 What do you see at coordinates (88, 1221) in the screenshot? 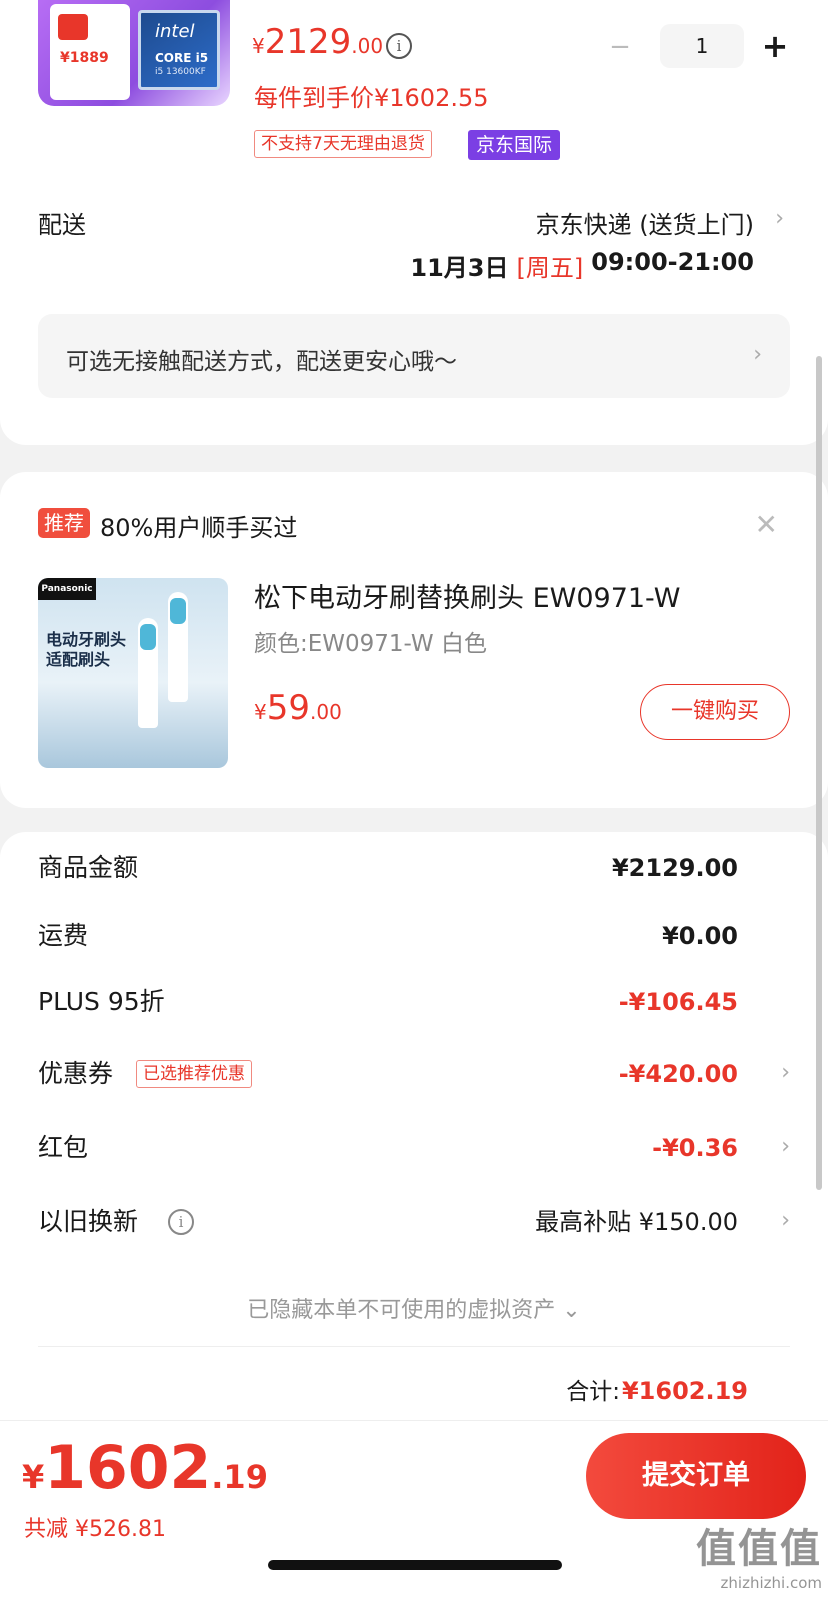
I see `summary-label: 以旧换新` at bounding box center [88, 1221].